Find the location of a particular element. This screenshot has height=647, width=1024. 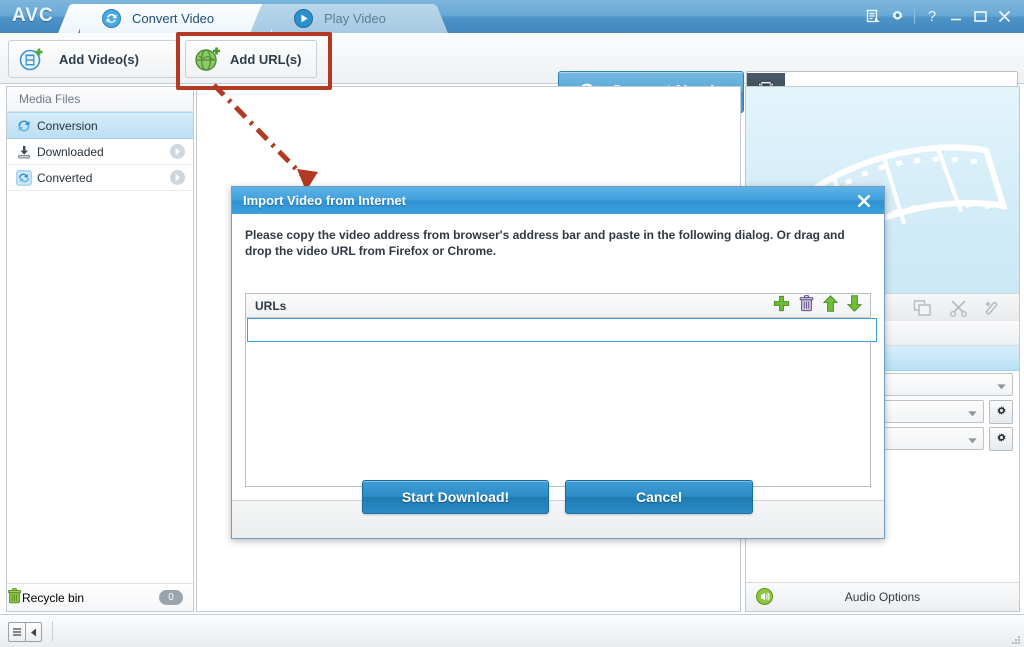

list-icon is located at coordinates (17, 632).